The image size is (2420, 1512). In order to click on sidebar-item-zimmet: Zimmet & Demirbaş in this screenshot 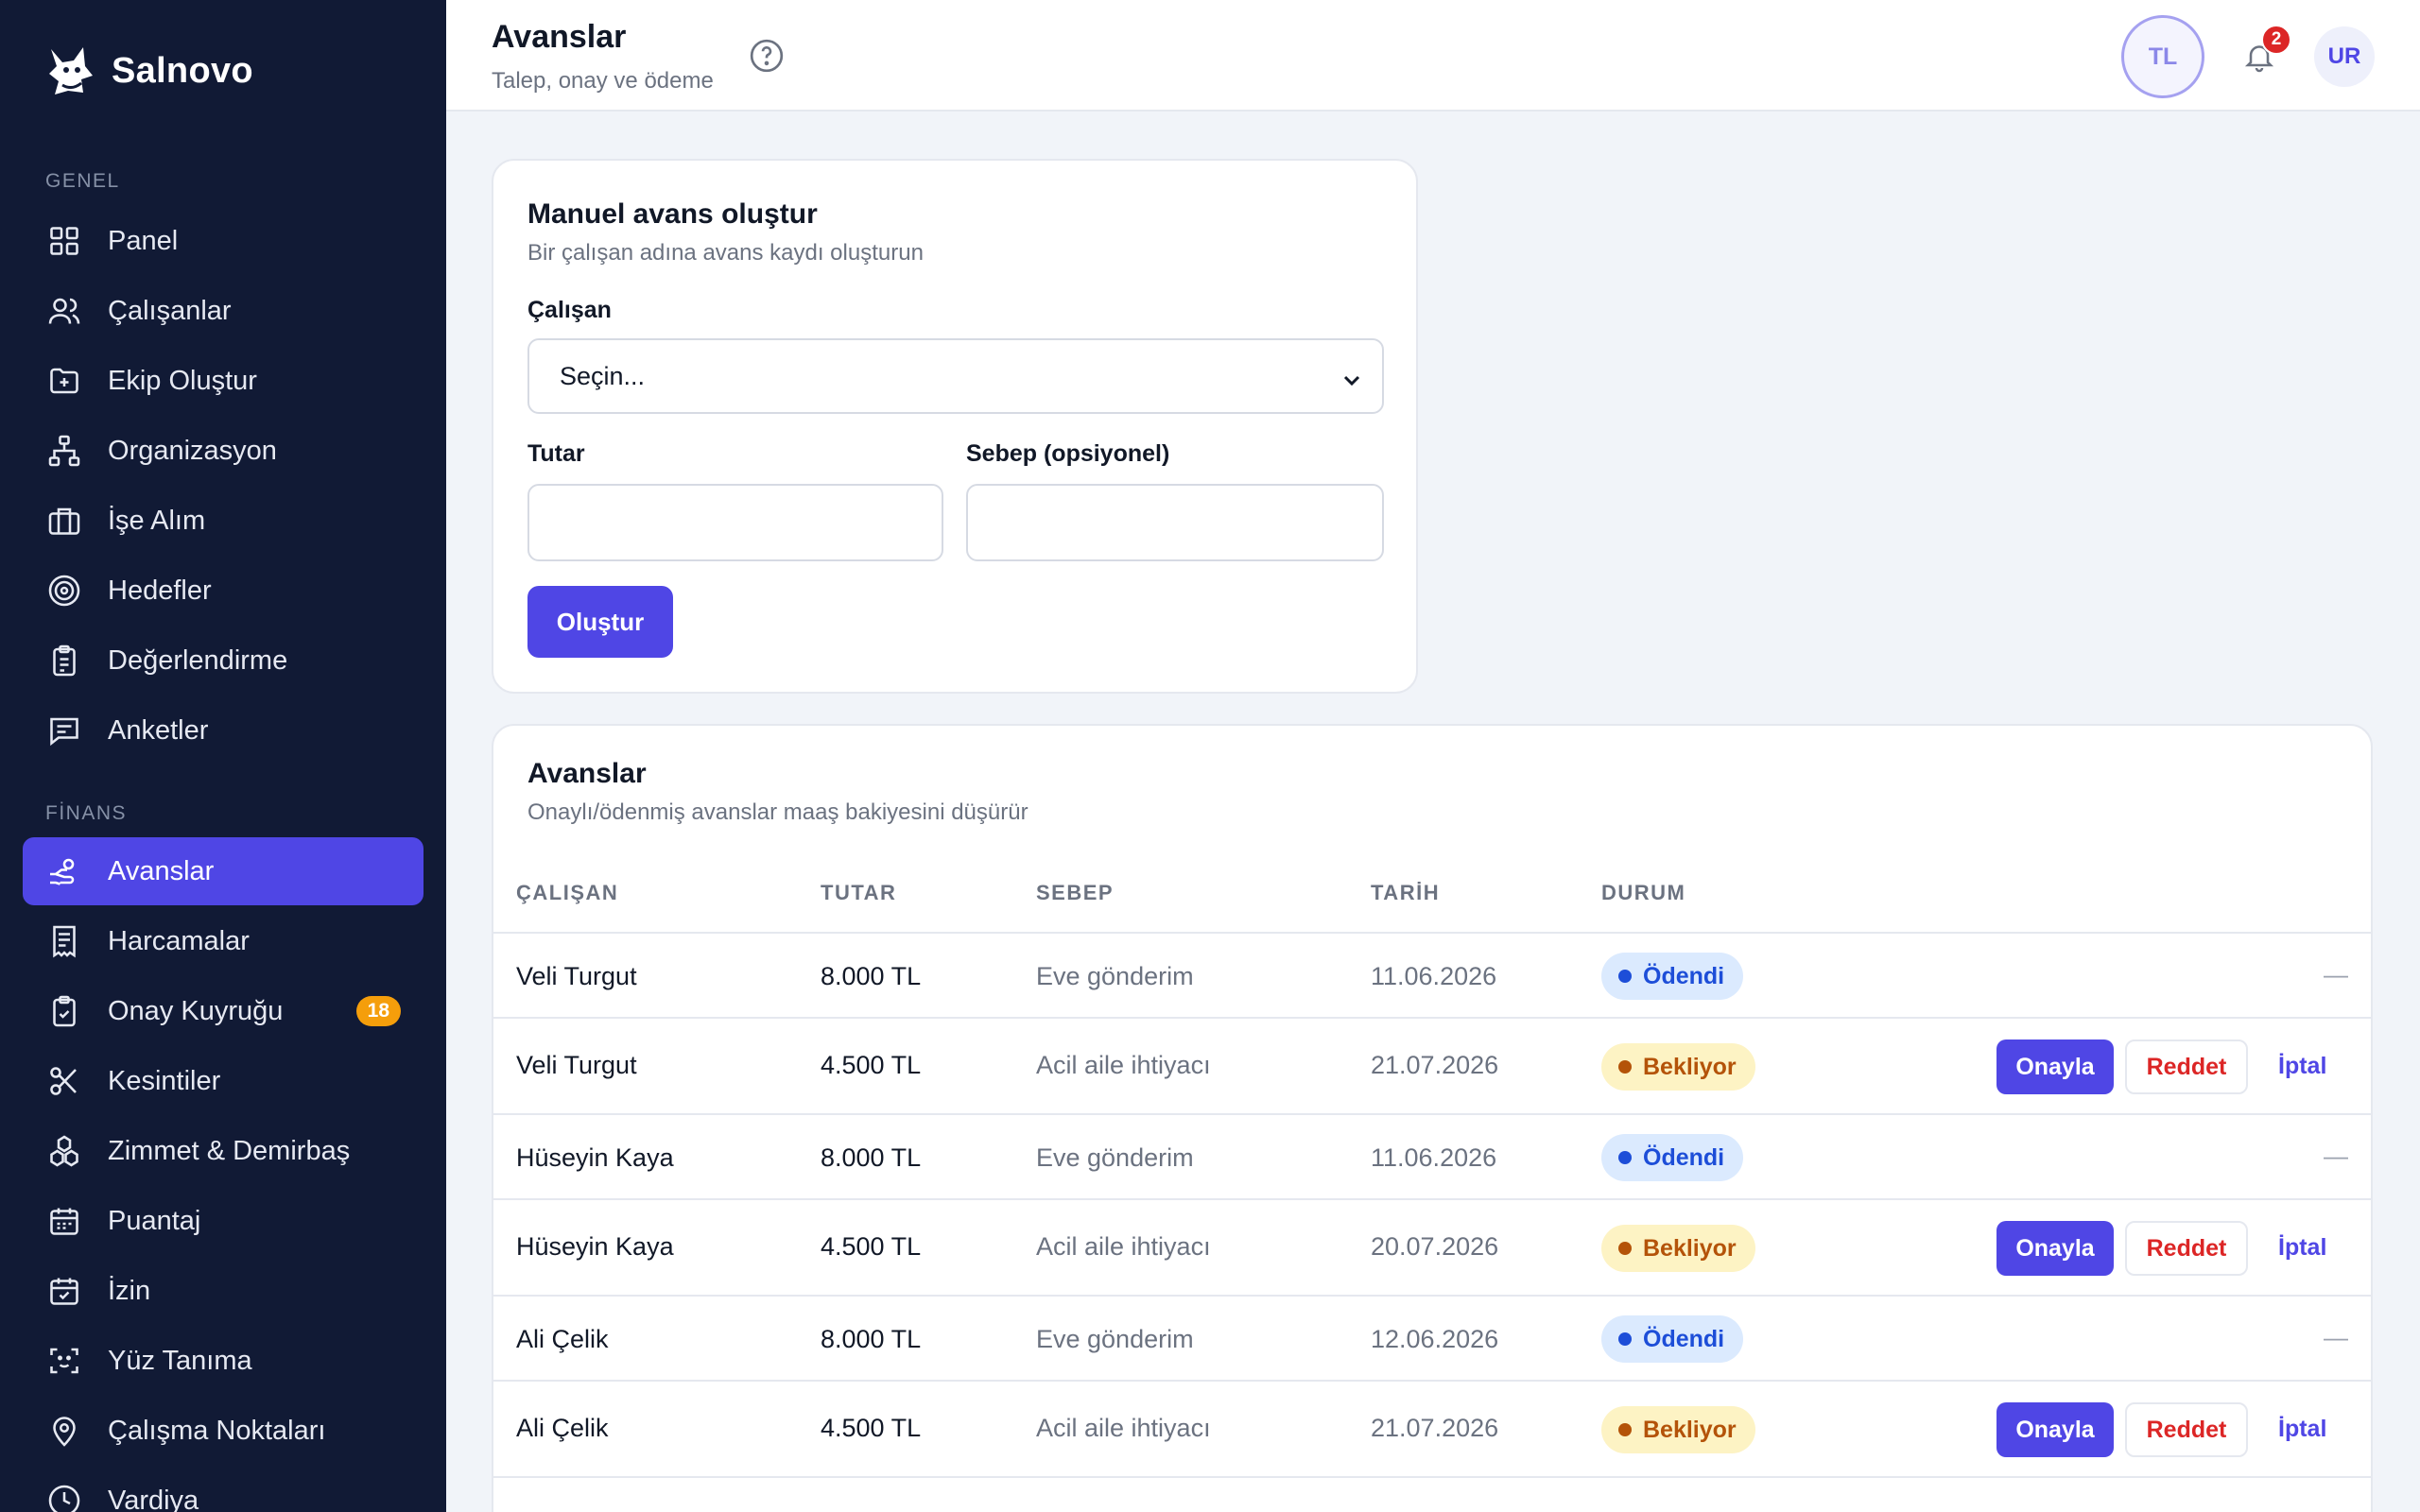, I will do `click(223, 1151)`.